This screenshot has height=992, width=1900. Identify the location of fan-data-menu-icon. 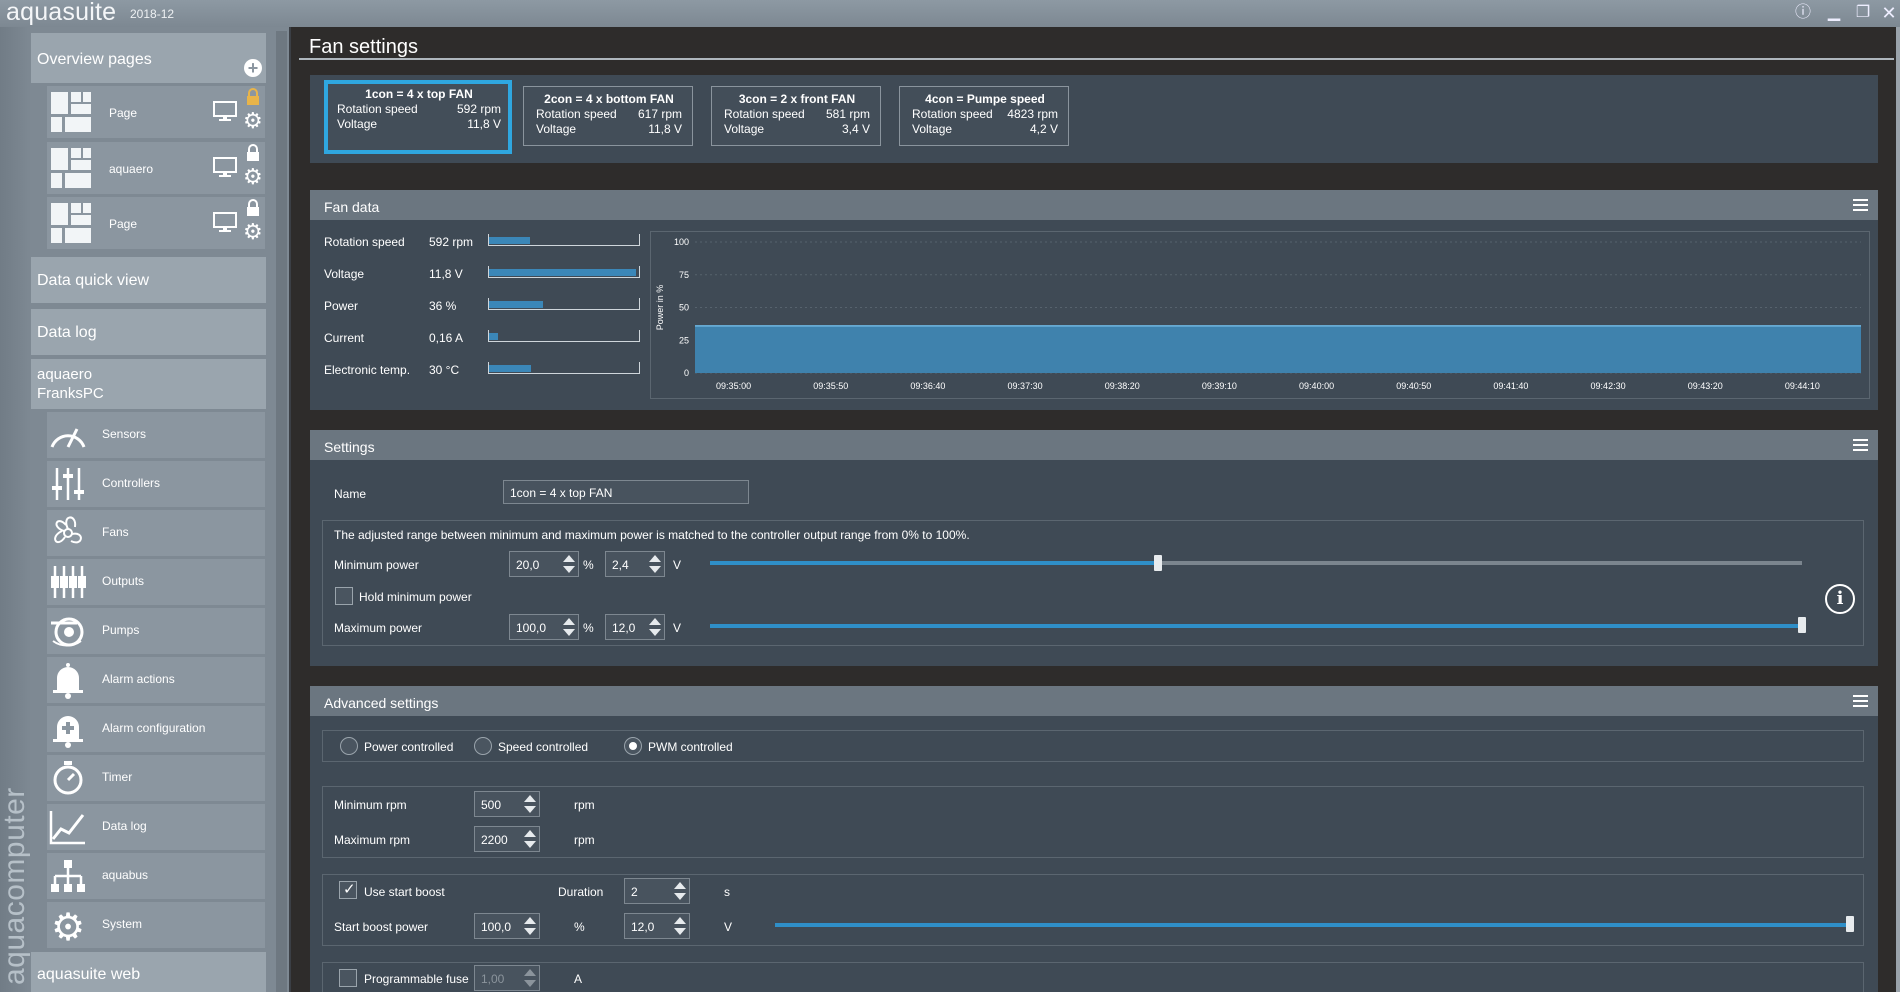
(1860, 205).